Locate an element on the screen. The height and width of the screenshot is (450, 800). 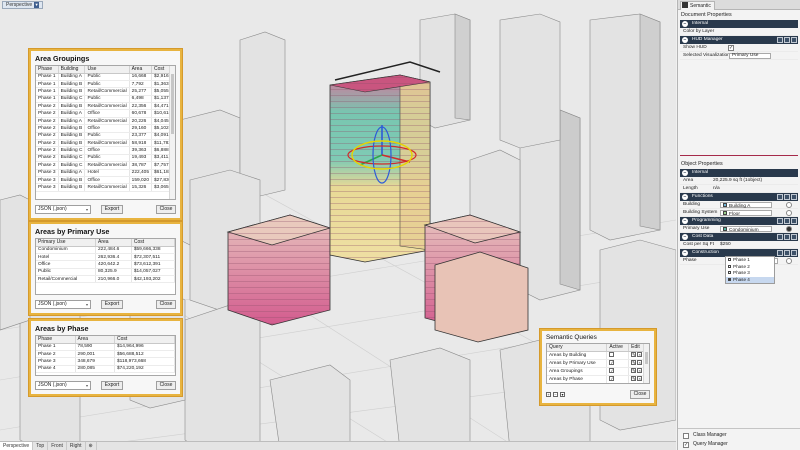
queries-scrollbar is located at coordinates (646, 363).